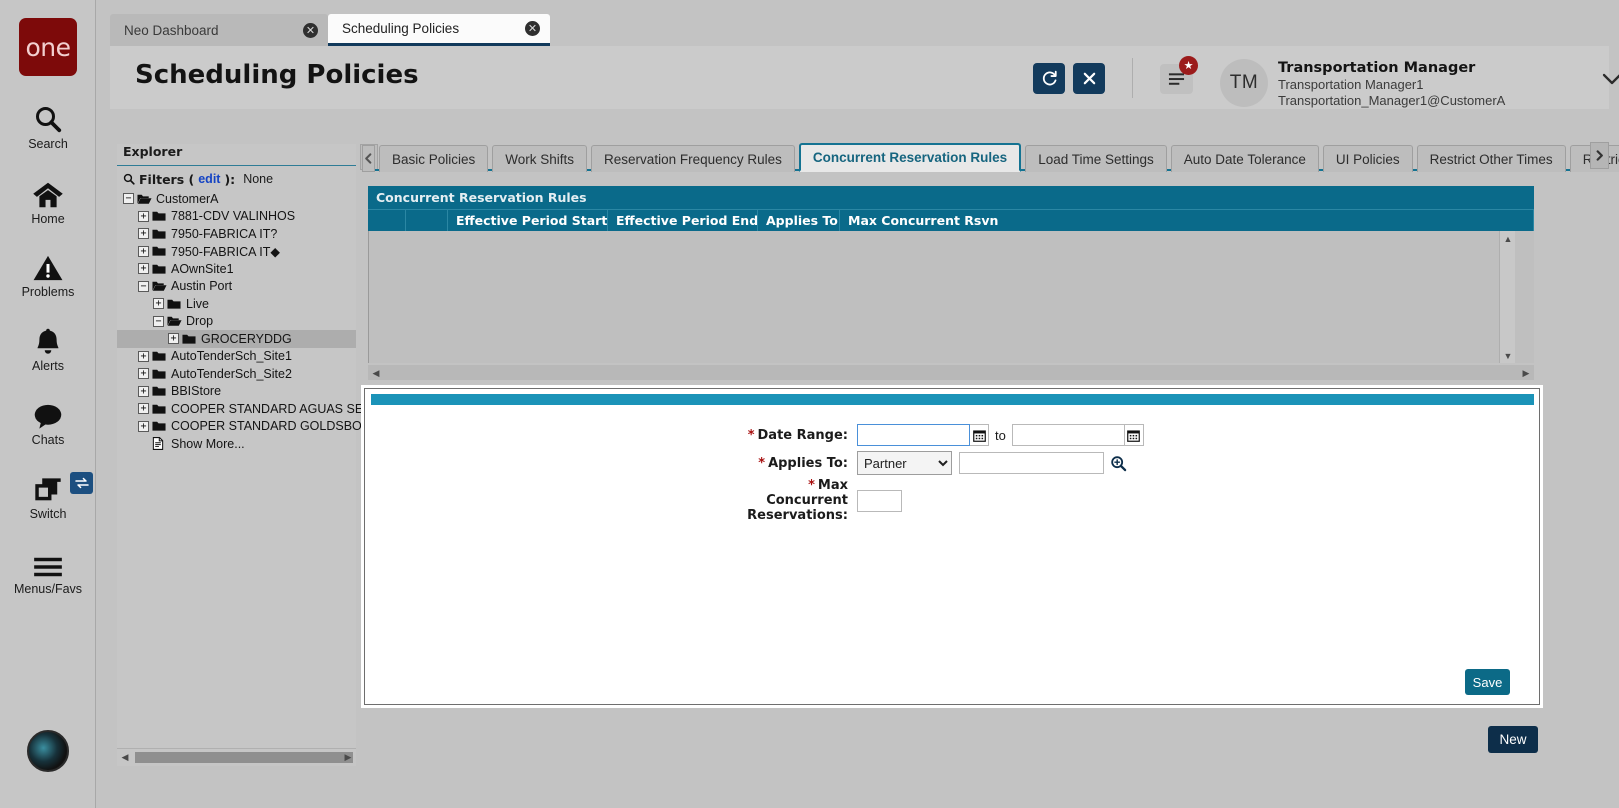  I want to click on rail-item-chats: Chats, so click(48, 421).